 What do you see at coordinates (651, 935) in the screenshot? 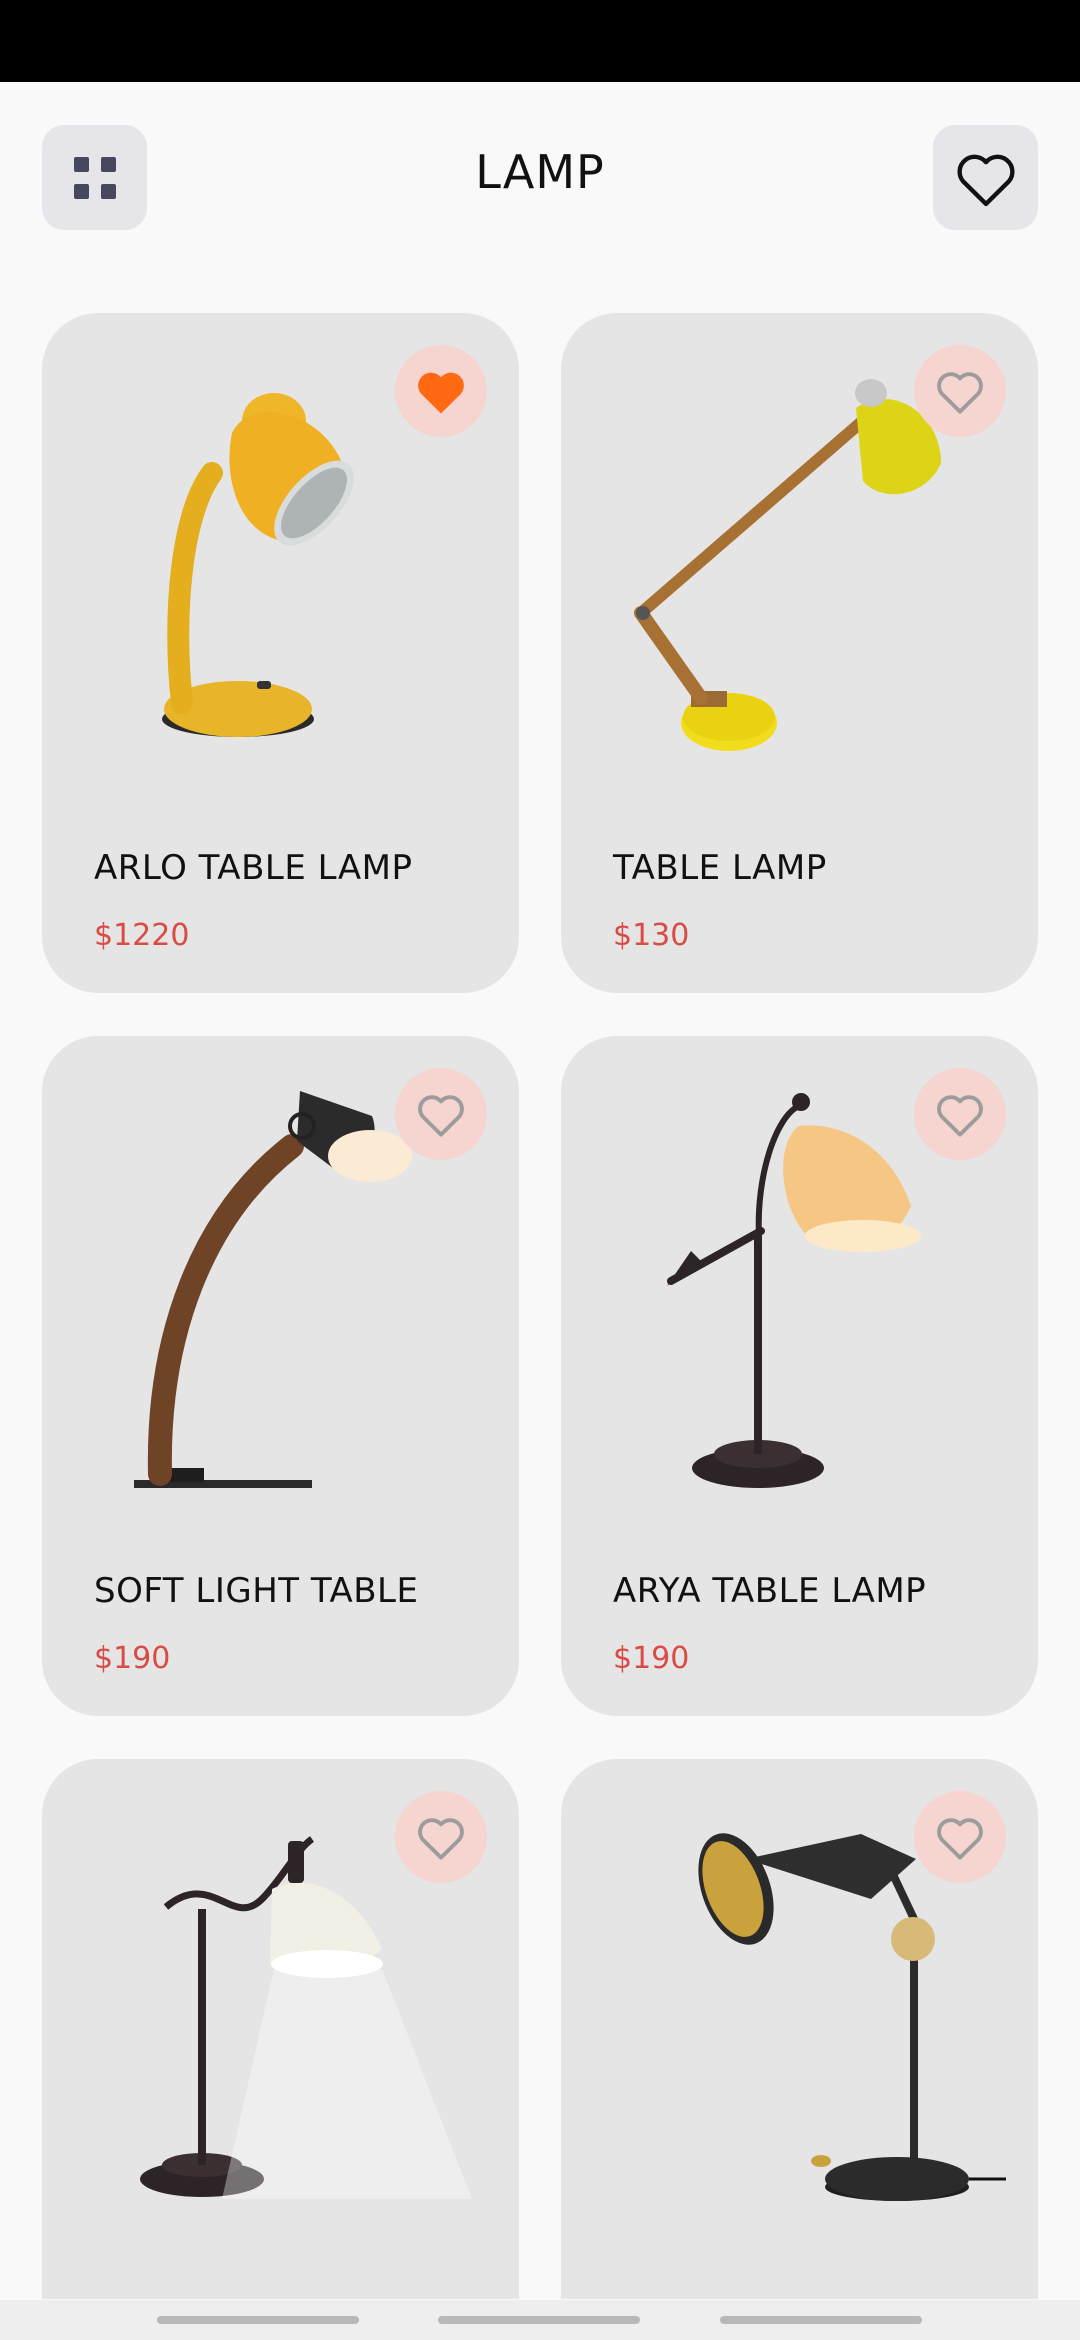
I see `product-price: $130` at bounding box center [651, 935].